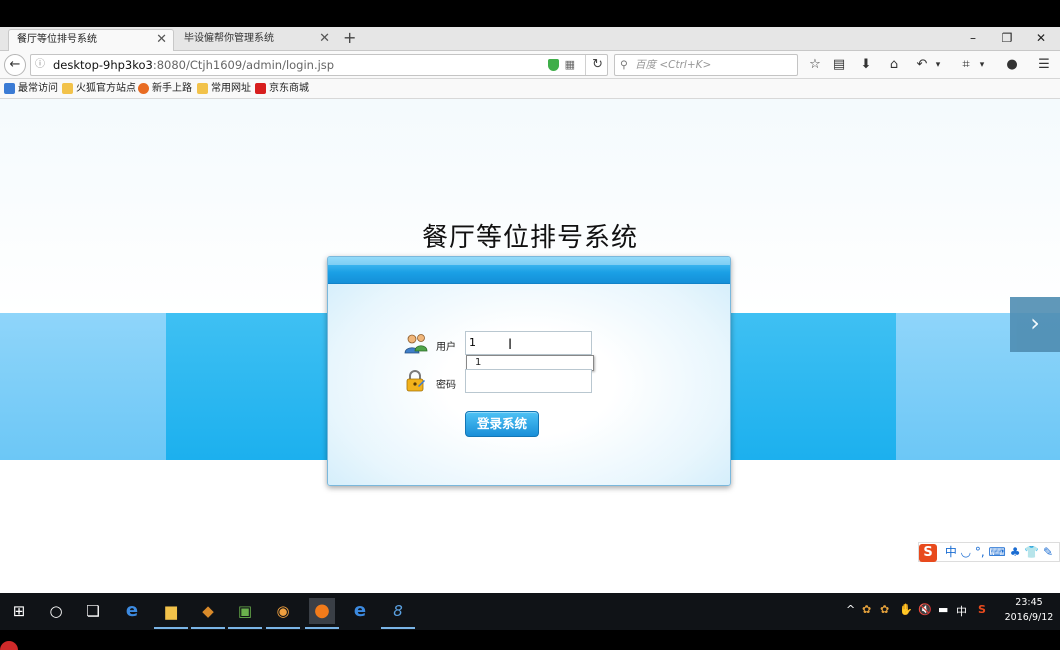  What do you see at coordinates (446, 385) in the screenshot?
I see `password-label: 密码` at bounding box center [446, 385].